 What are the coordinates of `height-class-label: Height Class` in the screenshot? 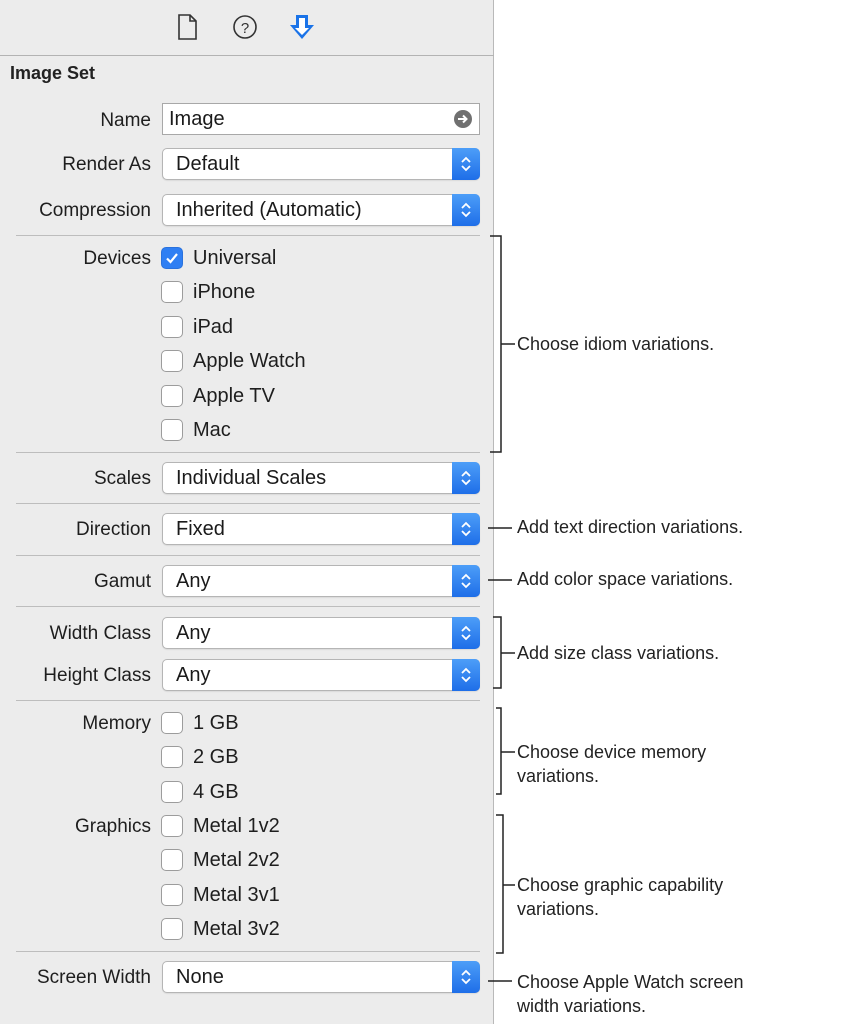 It's located at (97, 675).